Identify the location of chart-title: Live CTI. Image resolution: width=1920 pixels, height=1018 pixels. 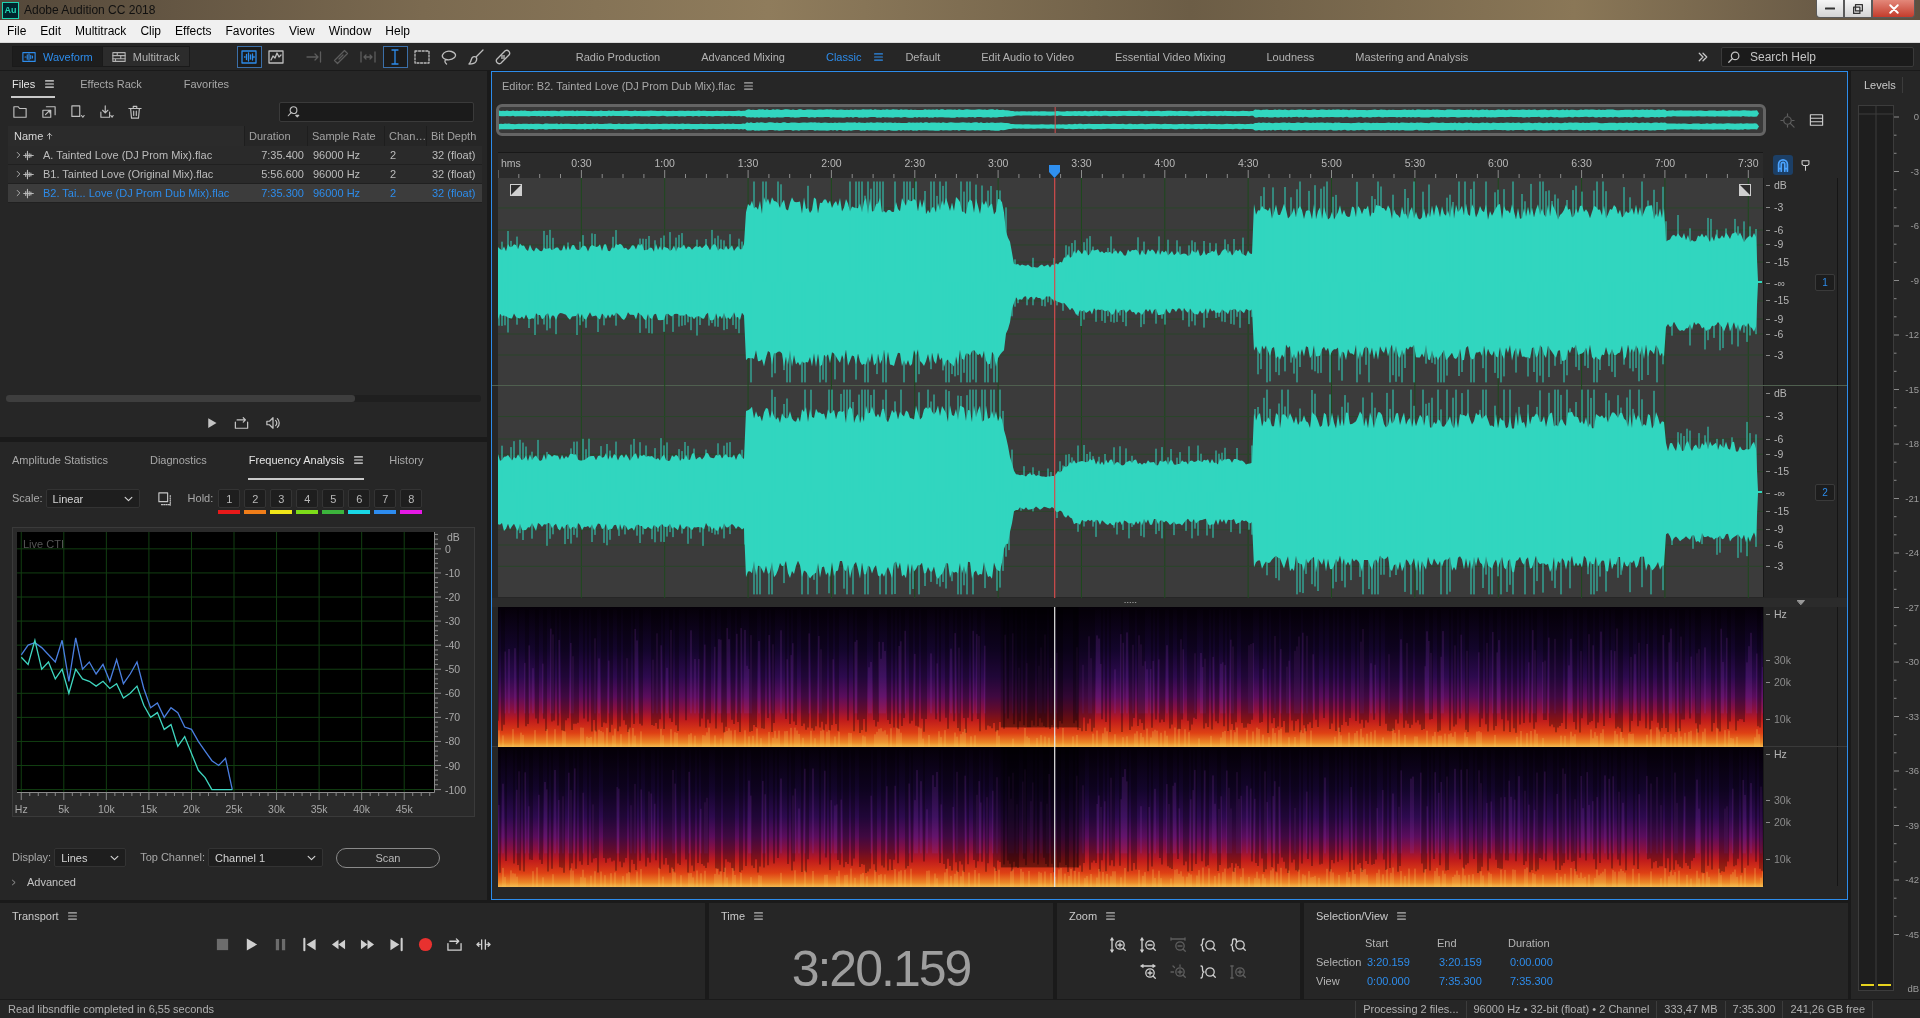
(43, 544).